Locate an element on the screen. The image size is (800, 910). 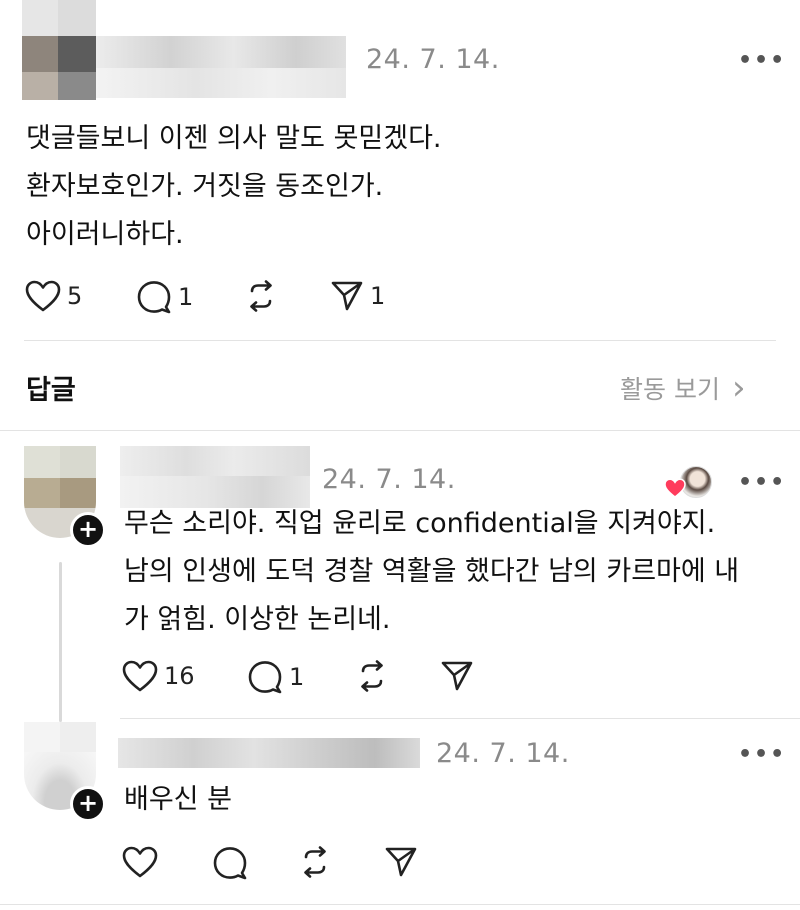
reply1-share-button is located at coordinates (457, 676).